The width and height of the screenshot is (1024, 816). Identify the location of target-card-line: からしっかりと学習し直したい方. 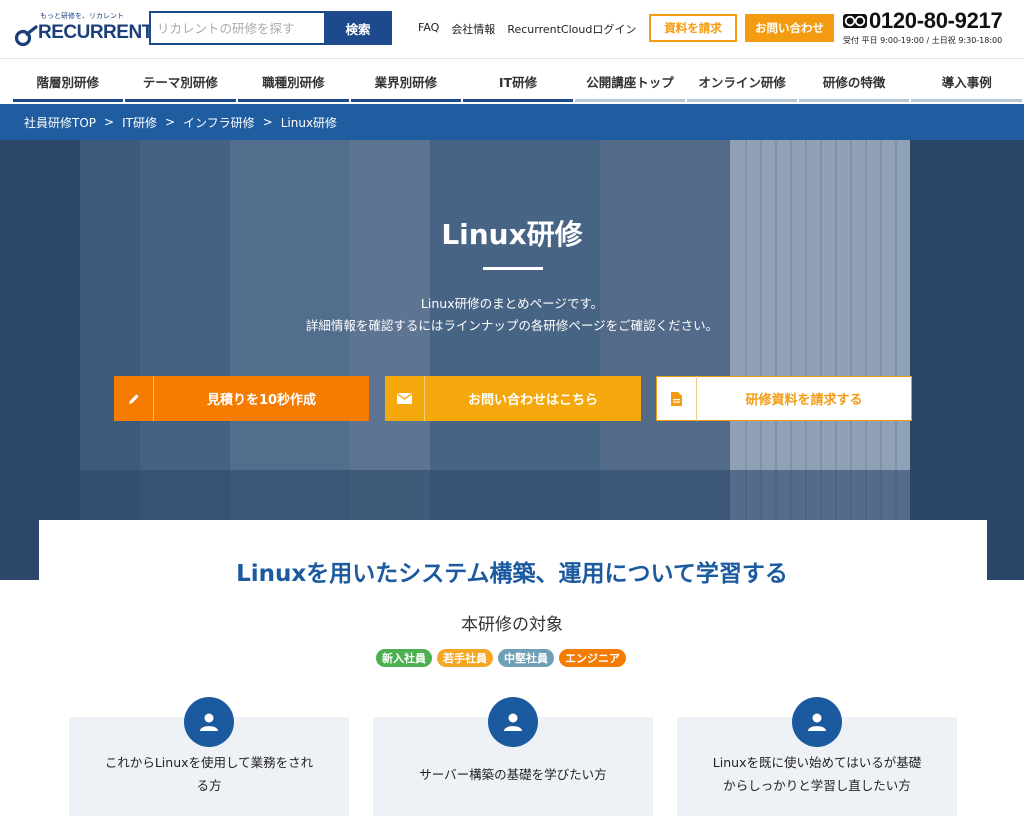
(817, 785).